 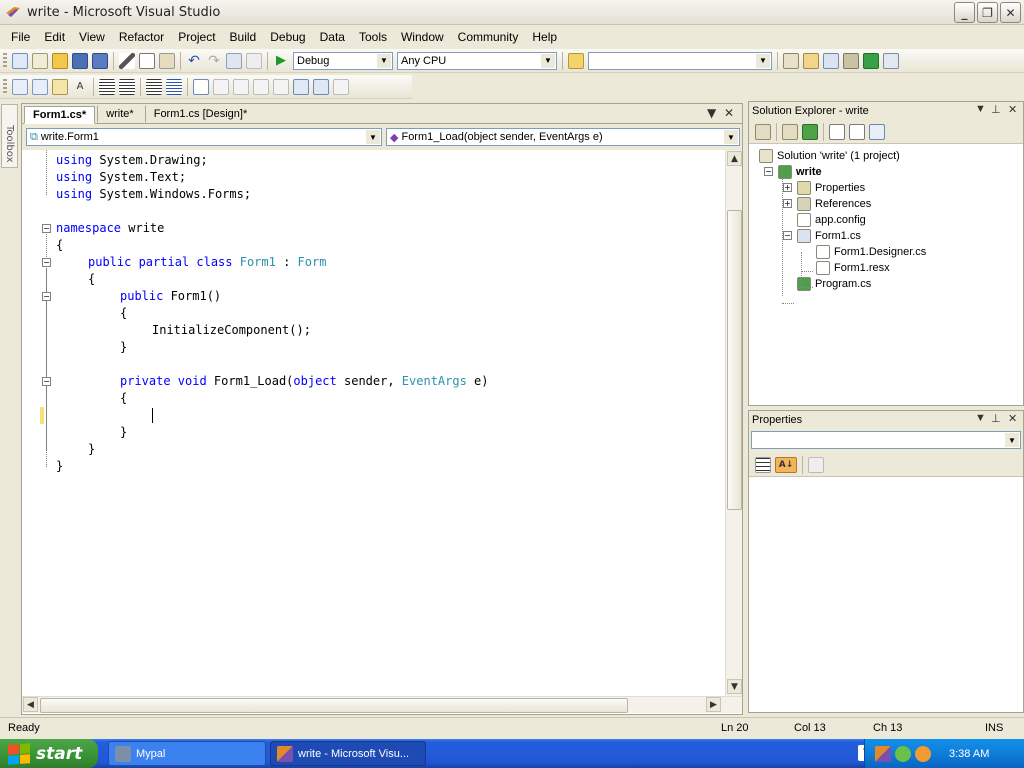 What do you see at coordinates (204, 137) in the screenshot?
I see `type-combo: ⧉ write.Form1 ▼` at bounding box center [204, 137].